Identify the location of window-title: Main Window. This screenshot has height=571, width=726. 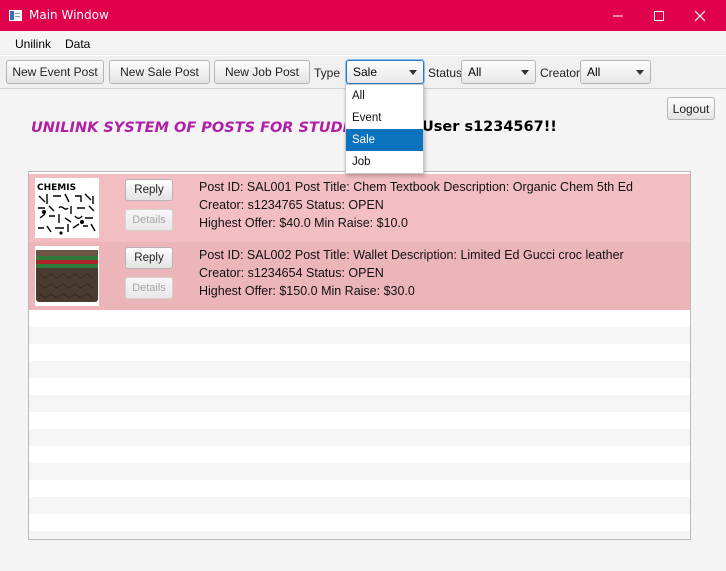
(69, 15).